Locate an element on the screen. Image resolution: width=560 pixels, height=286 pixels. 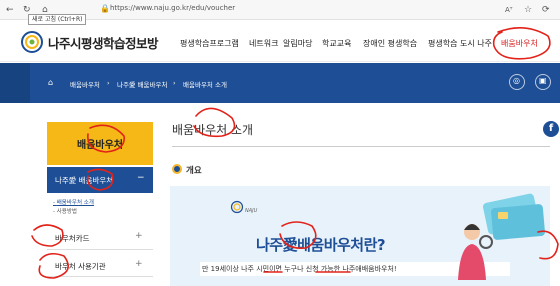
breadcrumb-item: 배움바우처 is located at coordinates (85, 84).